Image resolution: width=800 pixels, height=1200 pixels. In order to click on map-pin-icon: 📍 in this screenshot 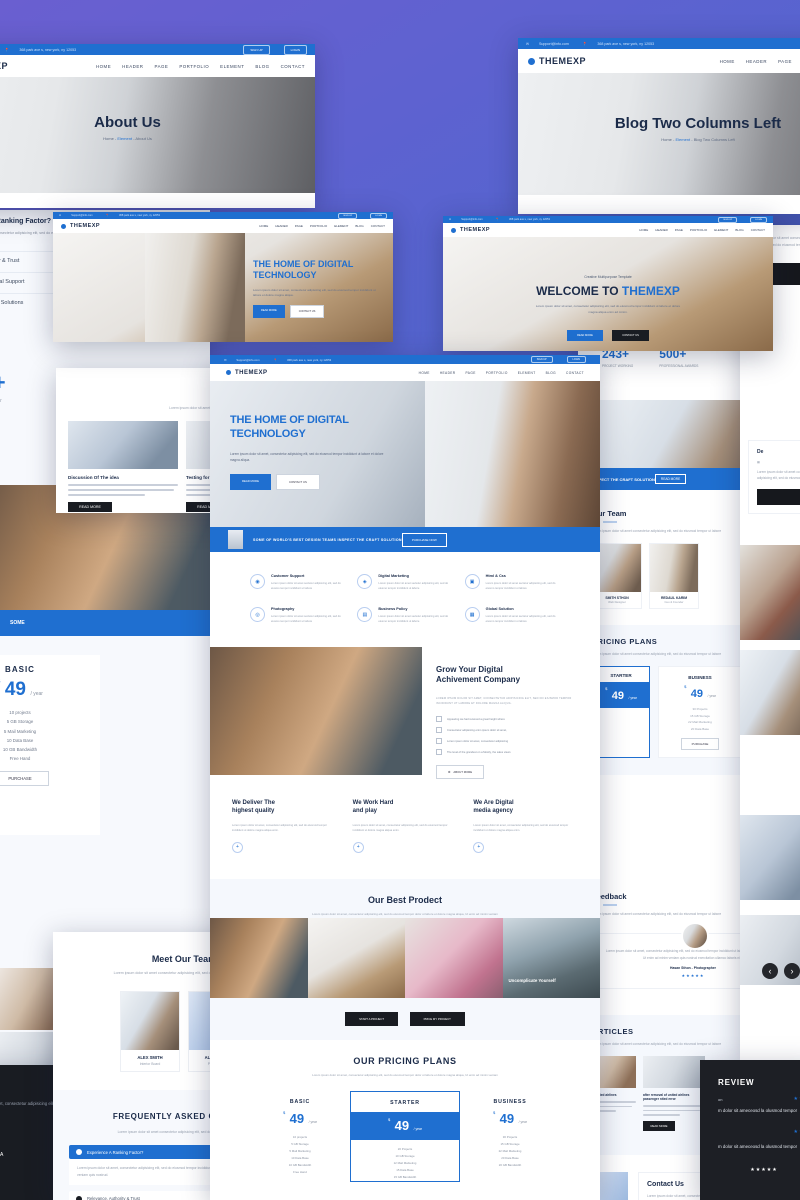, I will do `click(275, 359)`.